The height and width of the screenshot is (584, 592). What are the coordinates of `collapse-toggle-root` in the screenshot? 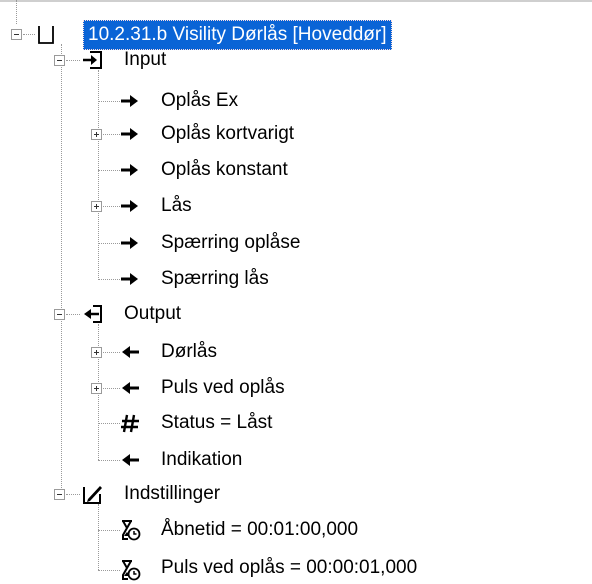 It's located at (16, 34).